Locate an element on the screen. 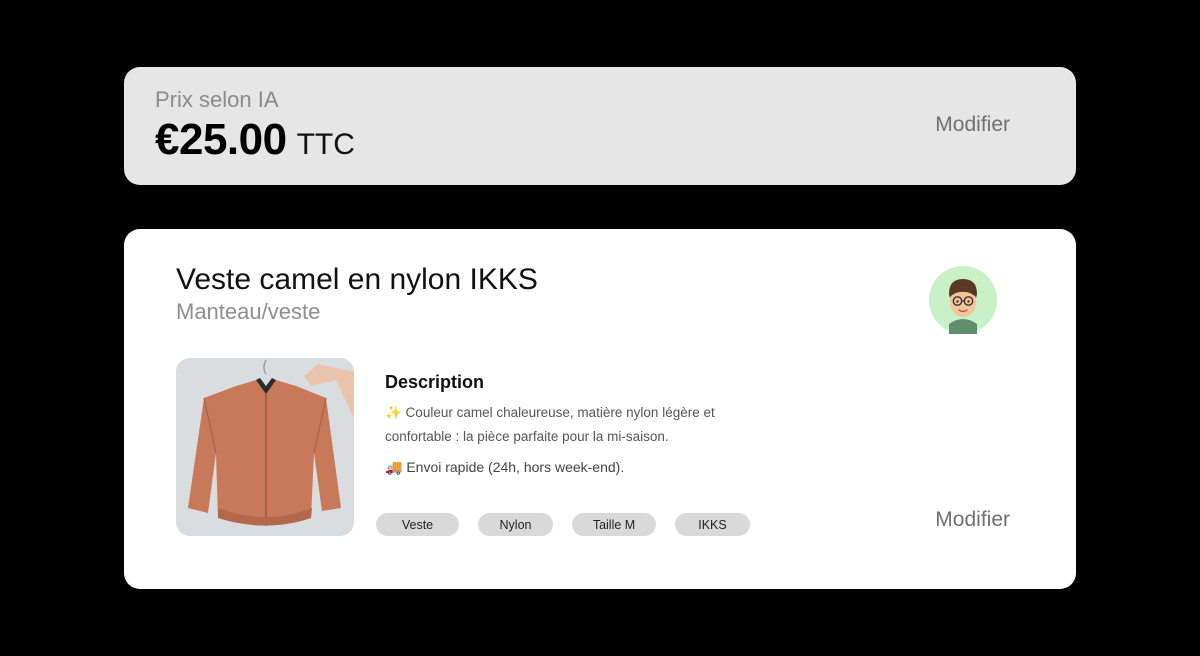 The image size is (1200, 656). product-photo is located at coordinates (265, 447).